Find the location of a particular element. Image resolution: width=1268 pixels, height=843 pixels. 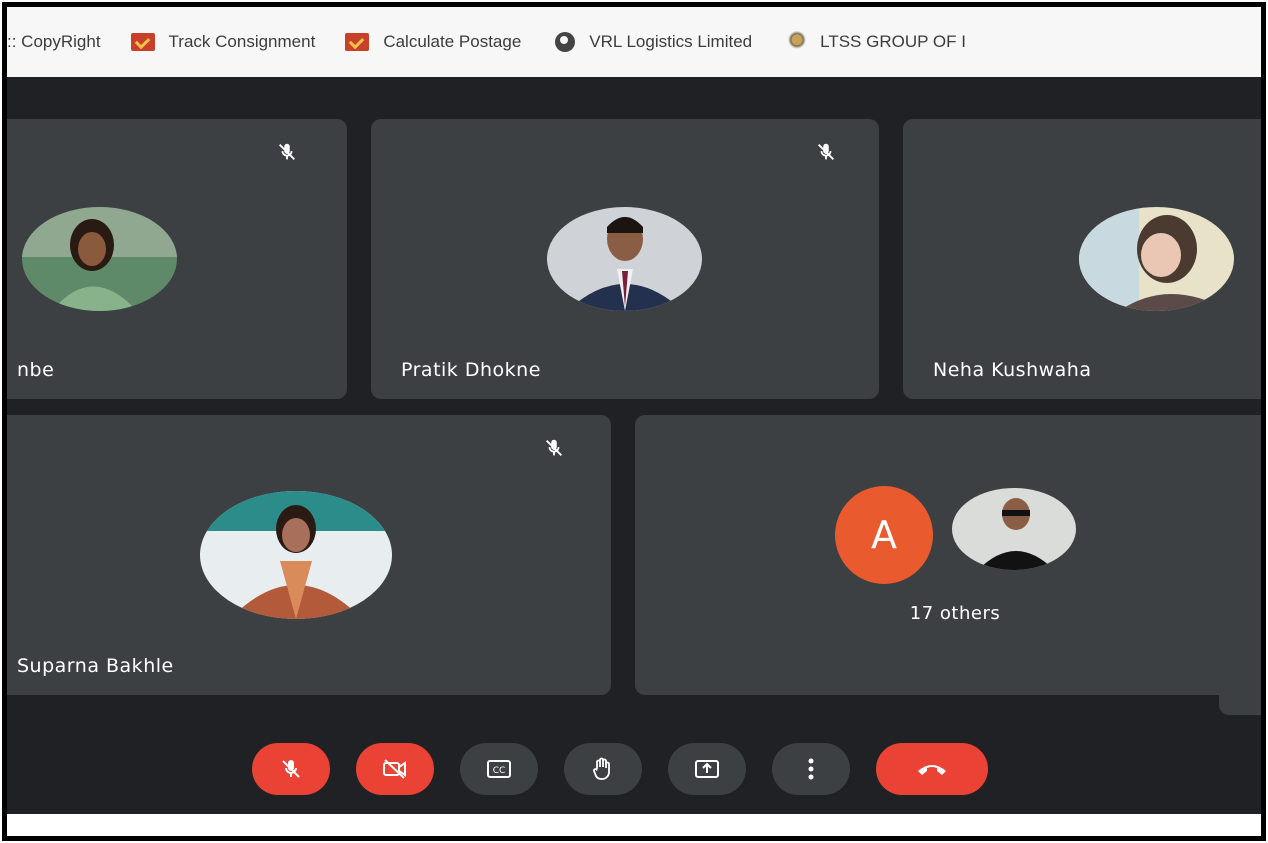

others-avatar-photo is located at coordinates (1014, 529).